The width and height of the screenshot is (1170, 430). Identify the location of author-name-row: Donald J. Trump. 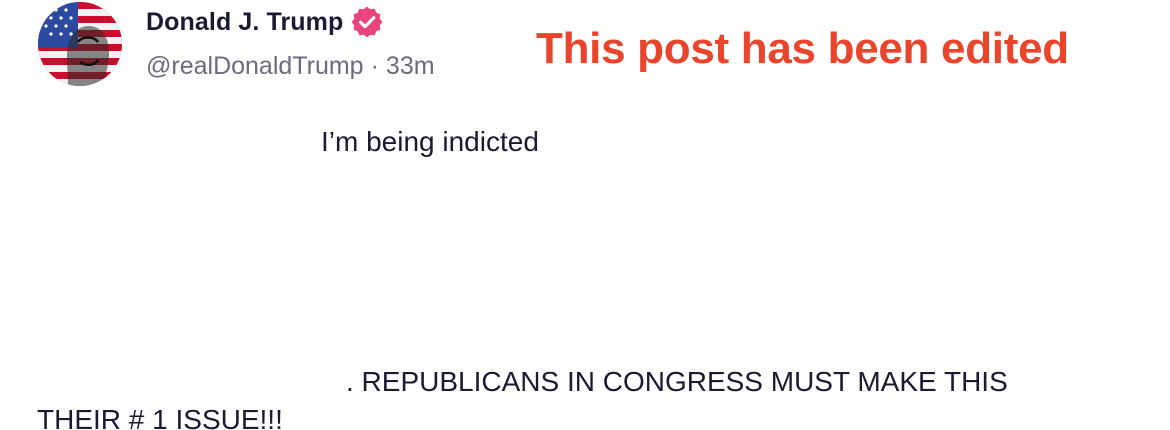
(264, 22).